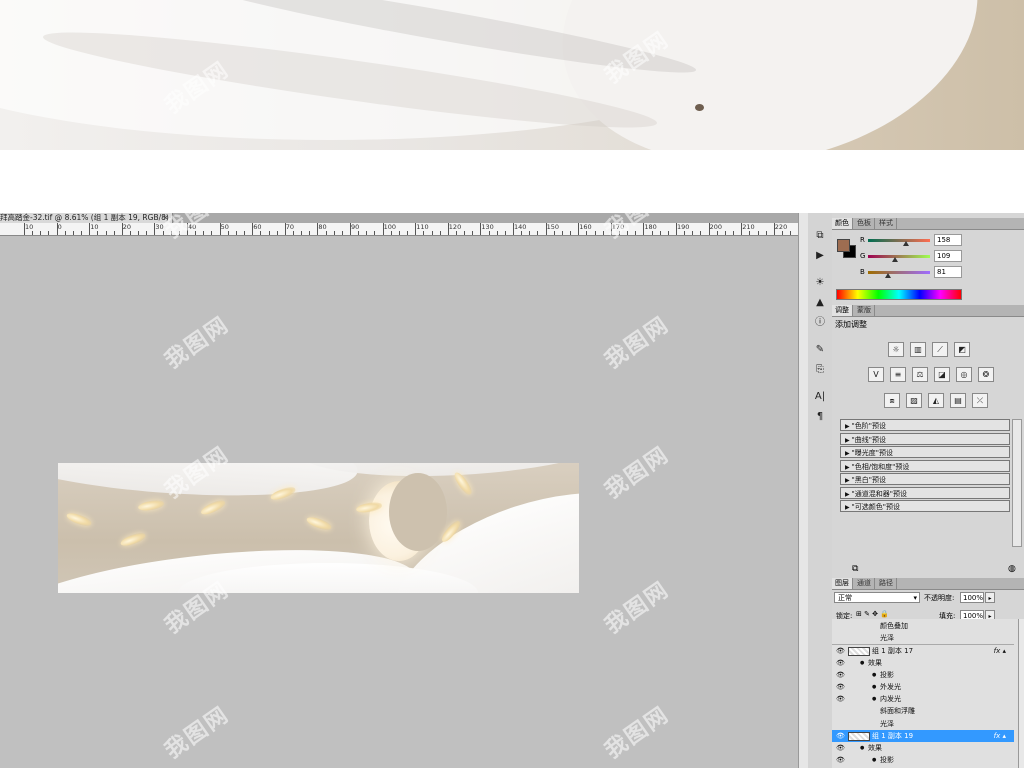 The image size is (1024, 768). I want to click on layer-row: 颜色叠加, so click(923, 626).